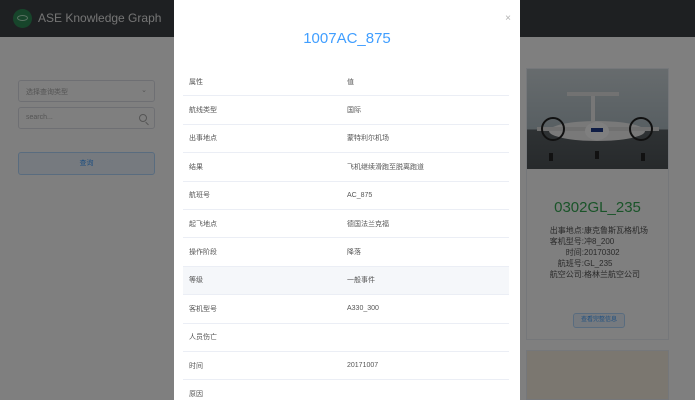 The height and width of the screenshot is (400, 695). I want to click on row-value: AC_875, so click(360, 195).